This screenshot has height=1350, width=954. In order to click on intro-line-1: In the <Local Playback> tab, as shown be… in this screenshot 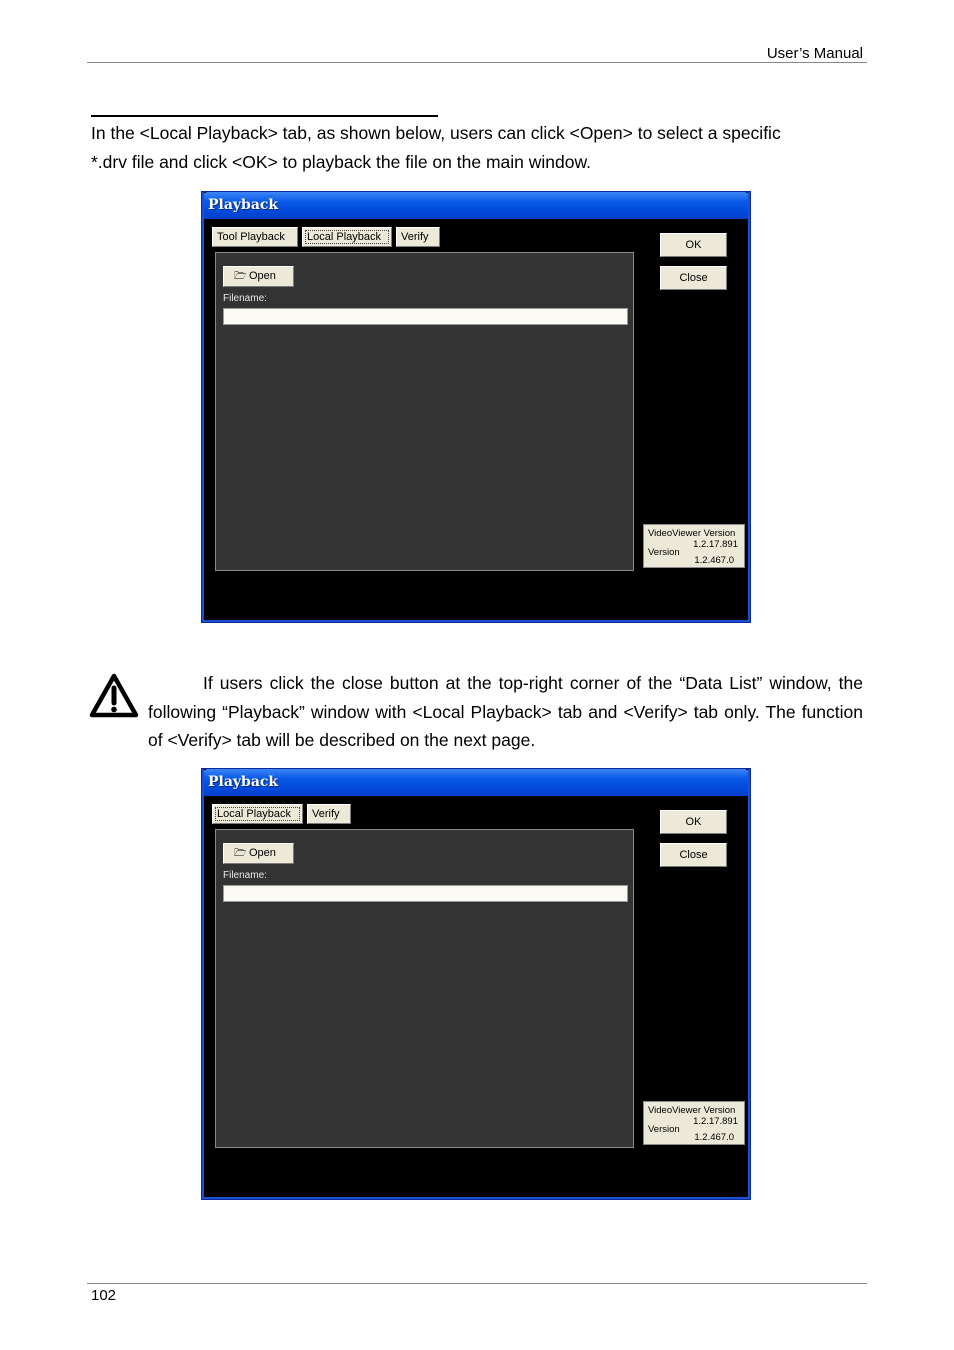, I will do `click(436, 133)`.